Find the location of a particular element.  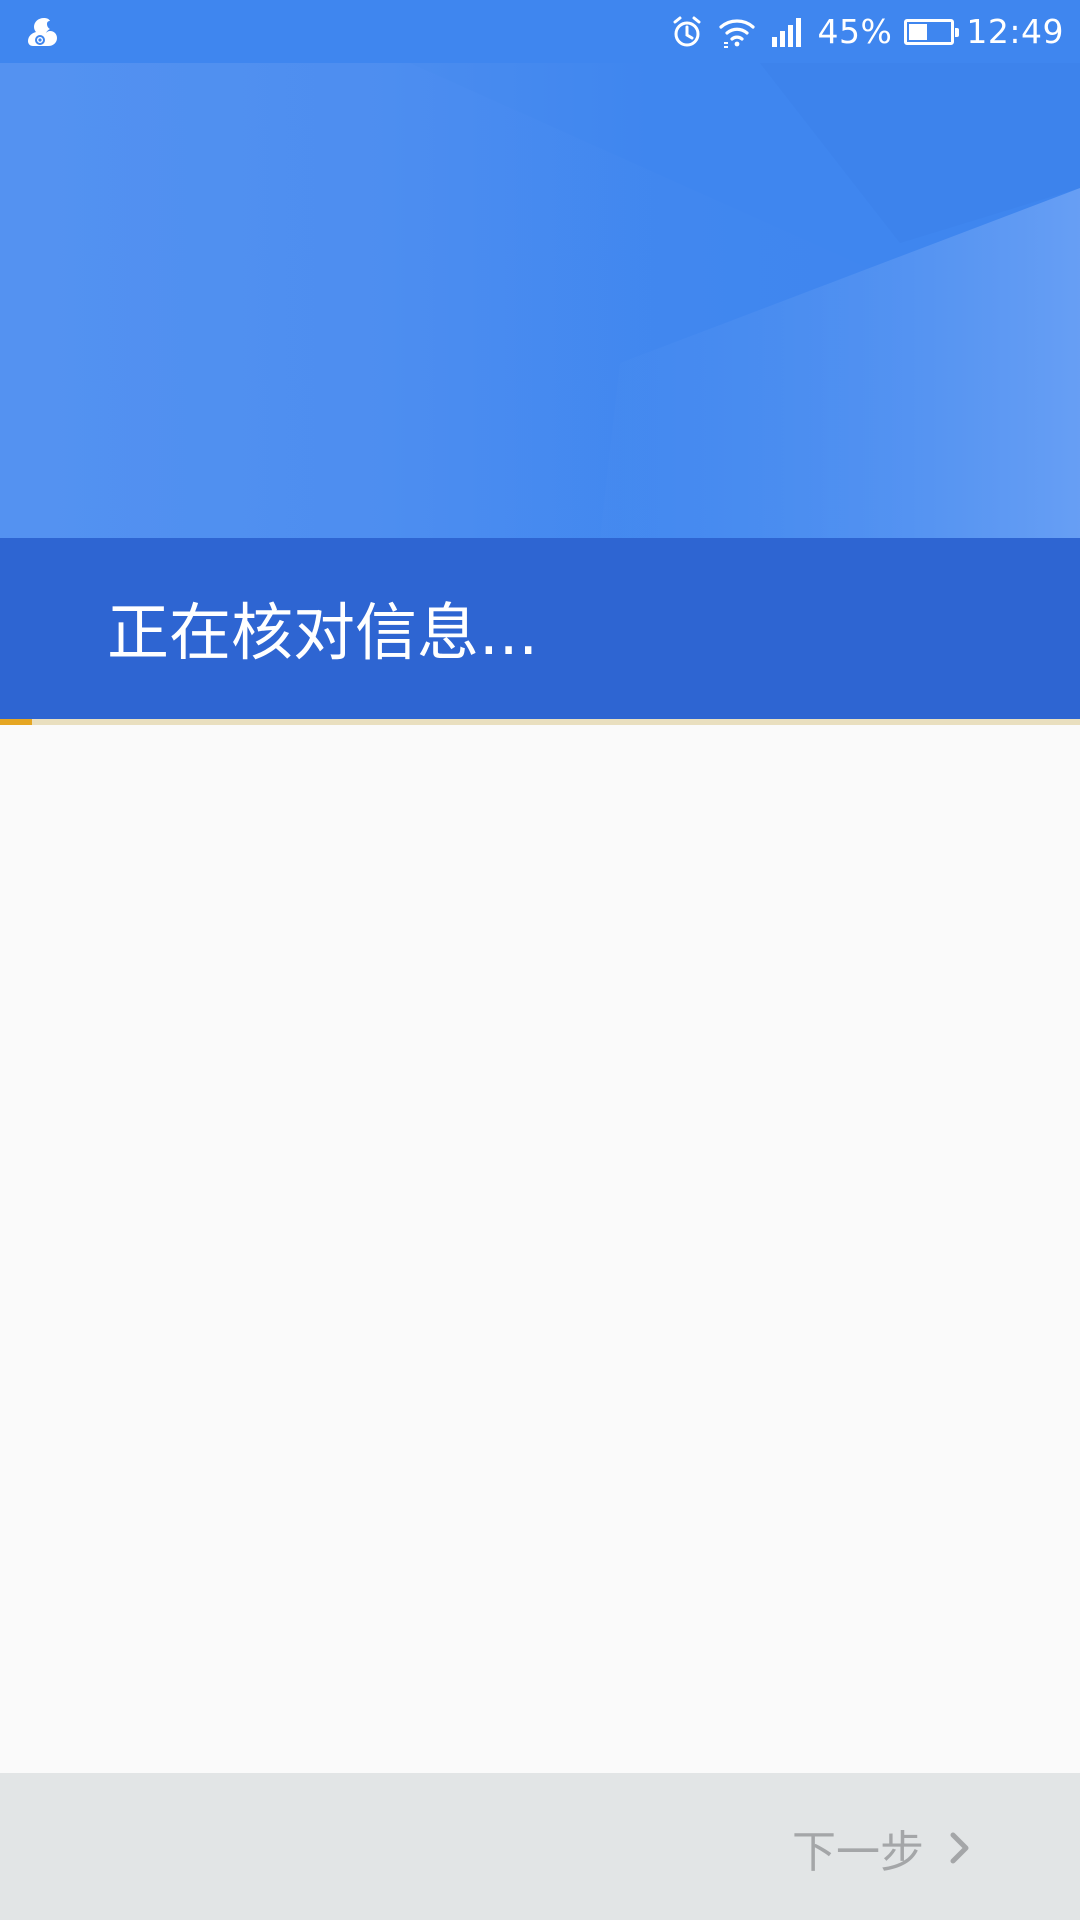

status-bar: 45% 12:49 is located at coordinates (540, 31).